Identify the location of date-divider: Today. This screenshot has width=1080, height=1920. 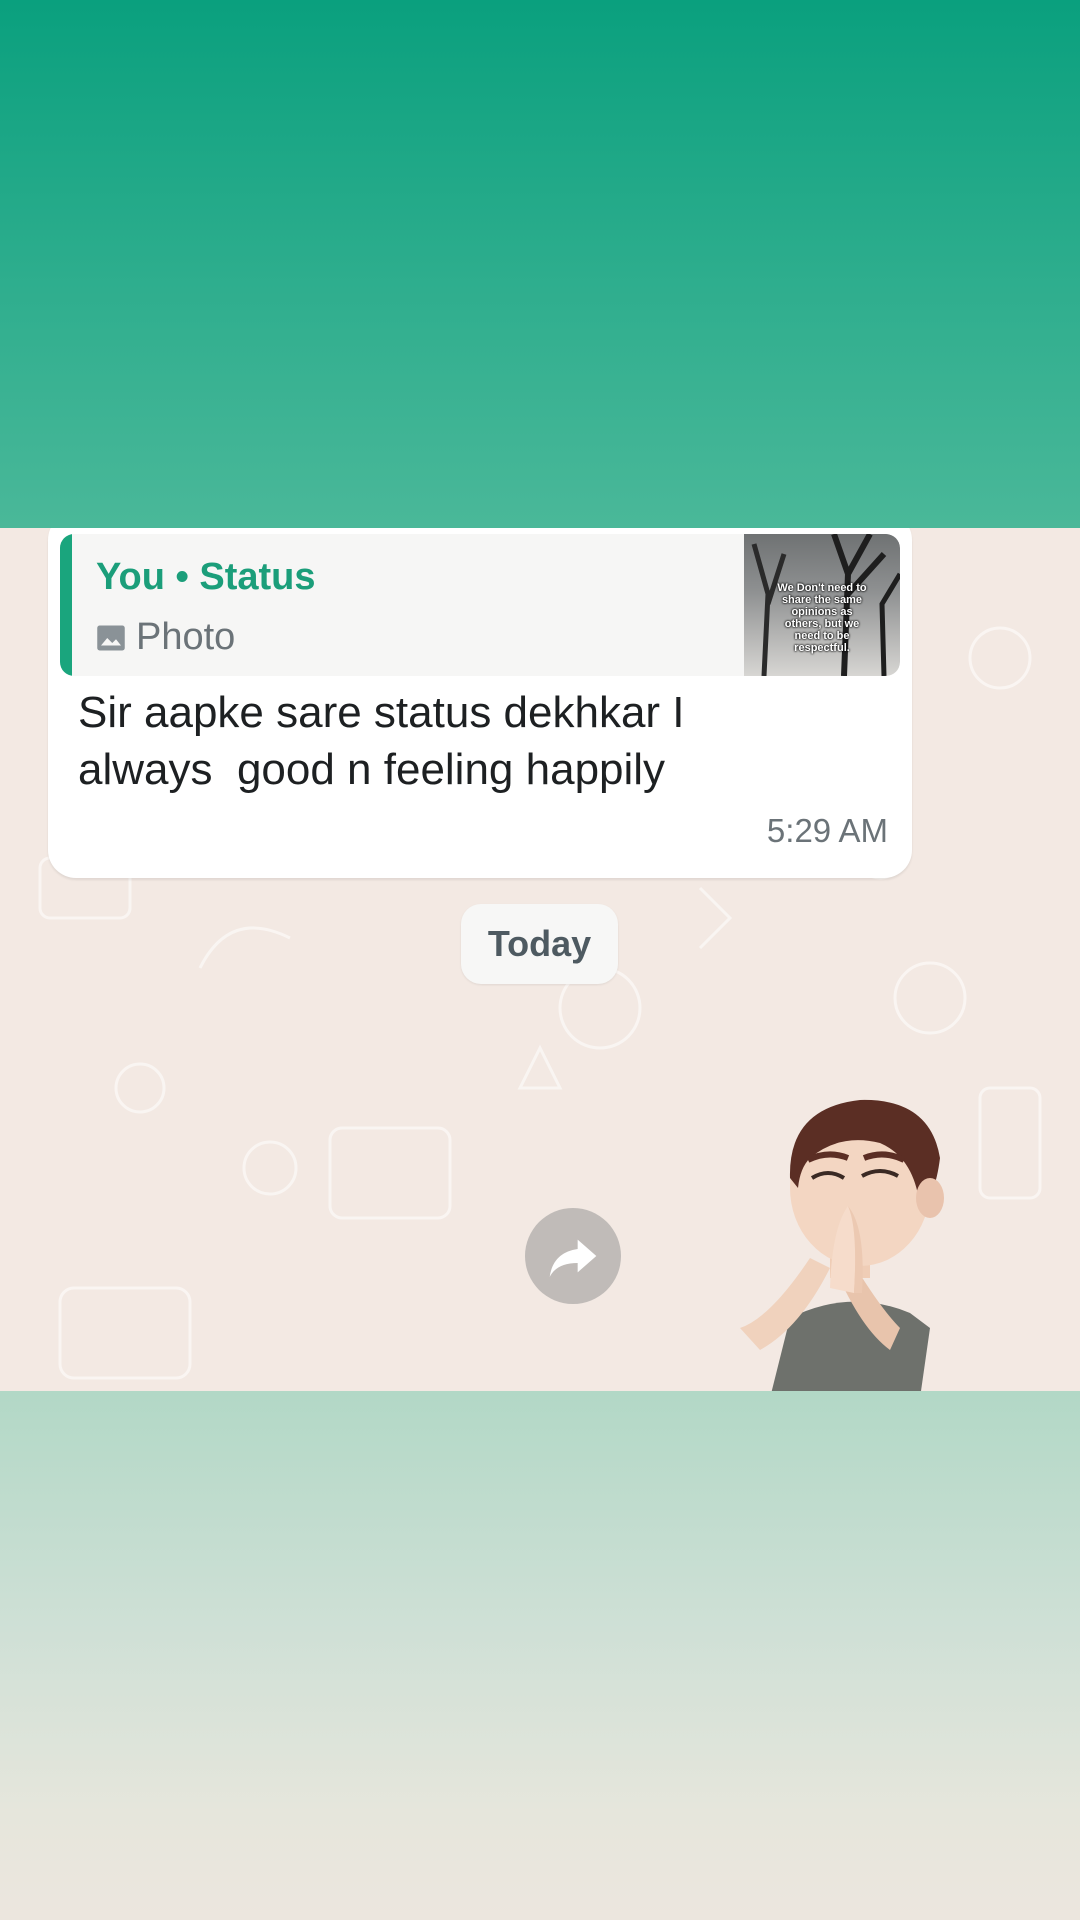
(539, 944).